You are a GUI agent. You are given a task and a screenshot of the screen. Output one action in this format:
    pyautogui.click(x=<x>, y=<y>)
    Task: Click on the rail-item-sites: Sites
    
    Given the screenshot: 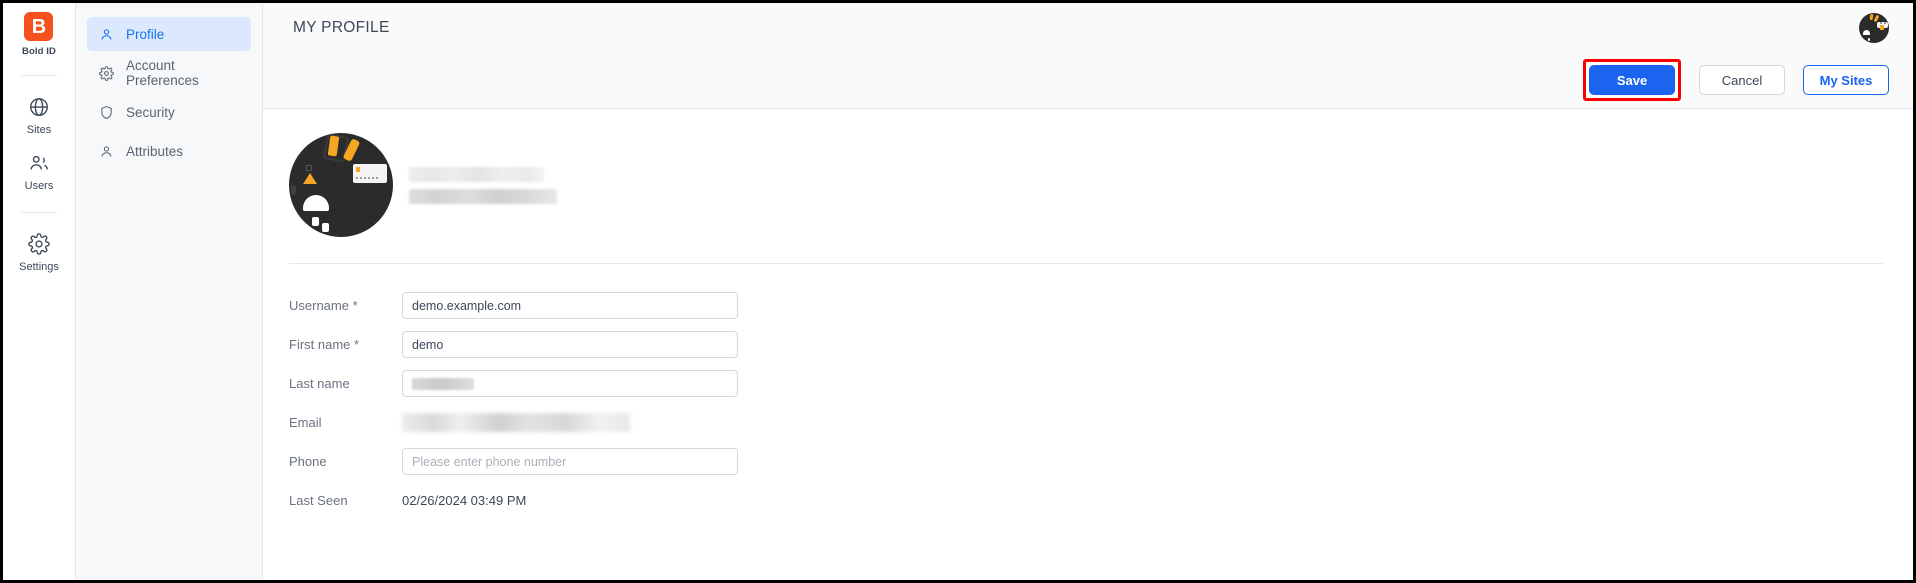 What is the action you would take?
    pyautogui.click(x=39, y=114)
    